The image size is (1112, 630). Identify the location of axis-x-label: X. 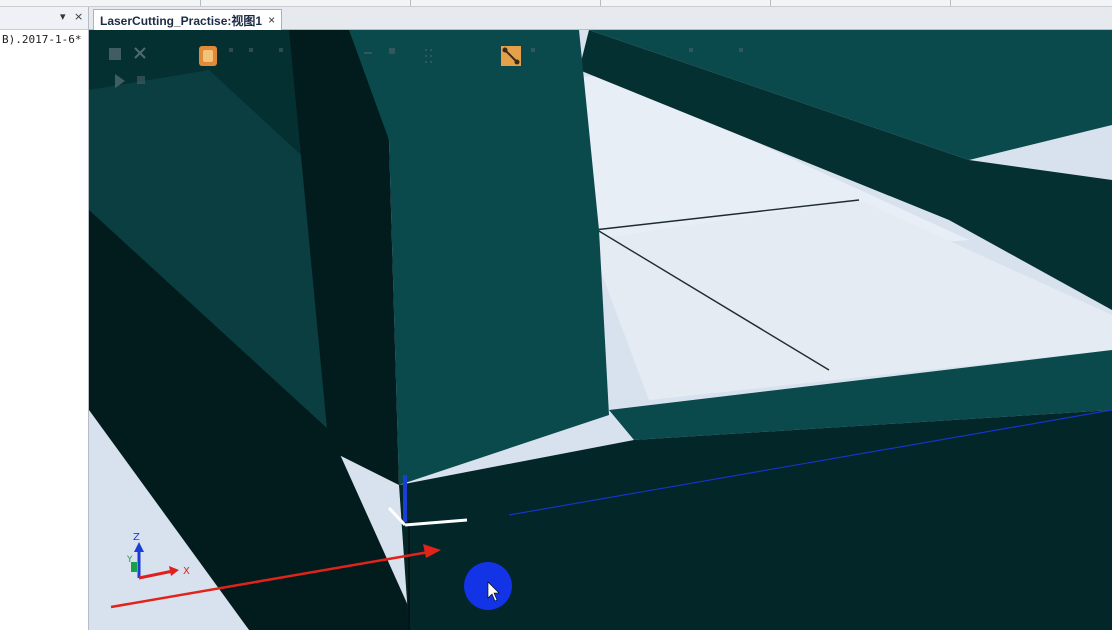
(186, 571).